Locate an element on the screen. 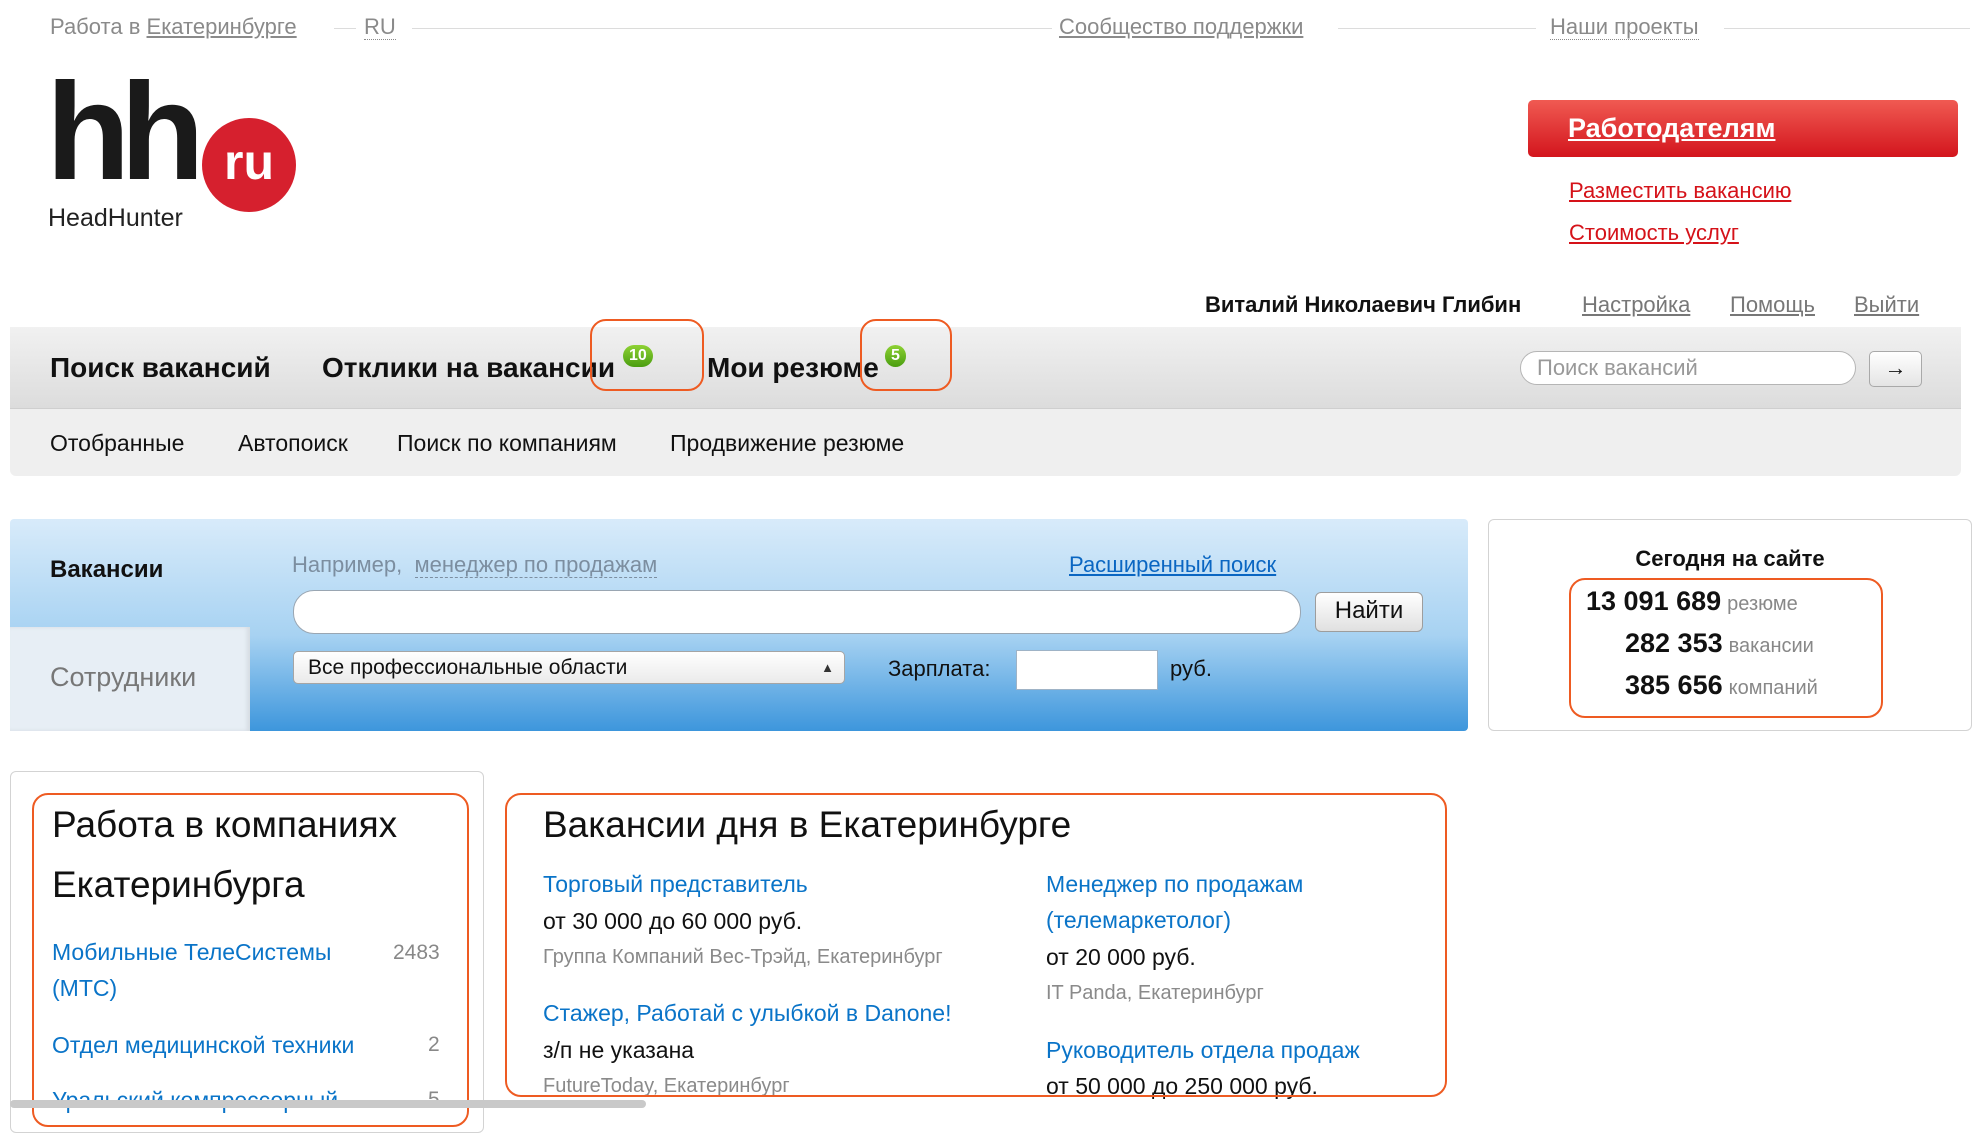 The width and height of the screenshot is (1978, 1133). logo-ru-circle: ru is located at coordinates (249, 165).